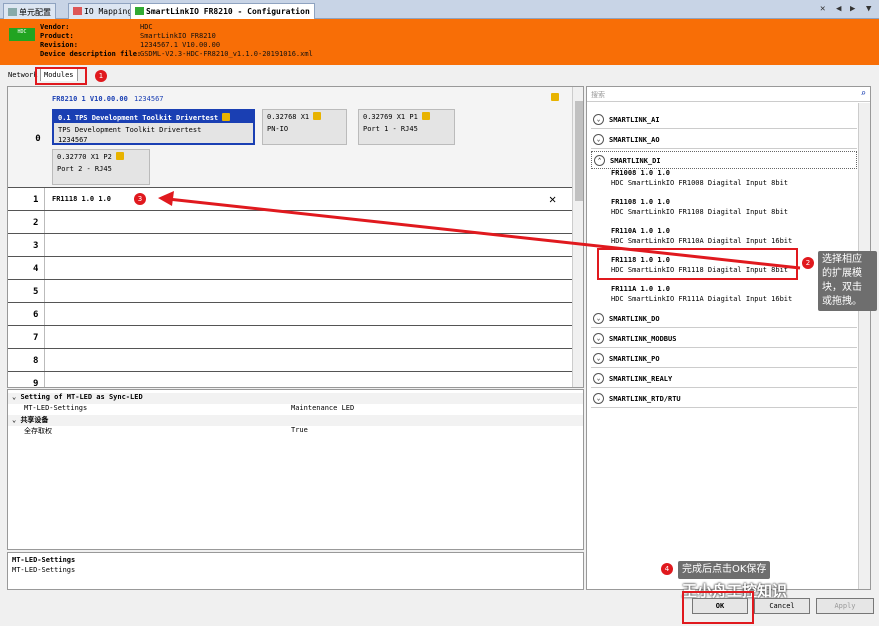 This screenshot has width=879, height=626. Describe the element at coordinates (845, 606) in the screenshot. I see `apply-button: Apply` at that location.